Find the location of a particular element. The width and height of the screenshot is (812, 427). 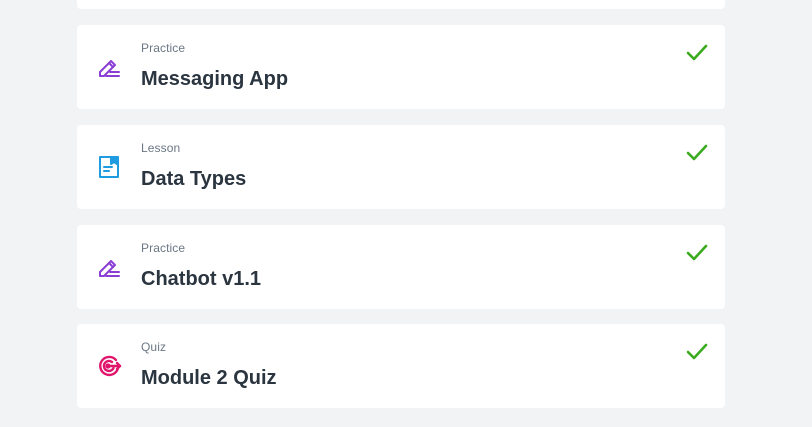

item-title: Module 2 Quiz is located at coordinates (209, 378).